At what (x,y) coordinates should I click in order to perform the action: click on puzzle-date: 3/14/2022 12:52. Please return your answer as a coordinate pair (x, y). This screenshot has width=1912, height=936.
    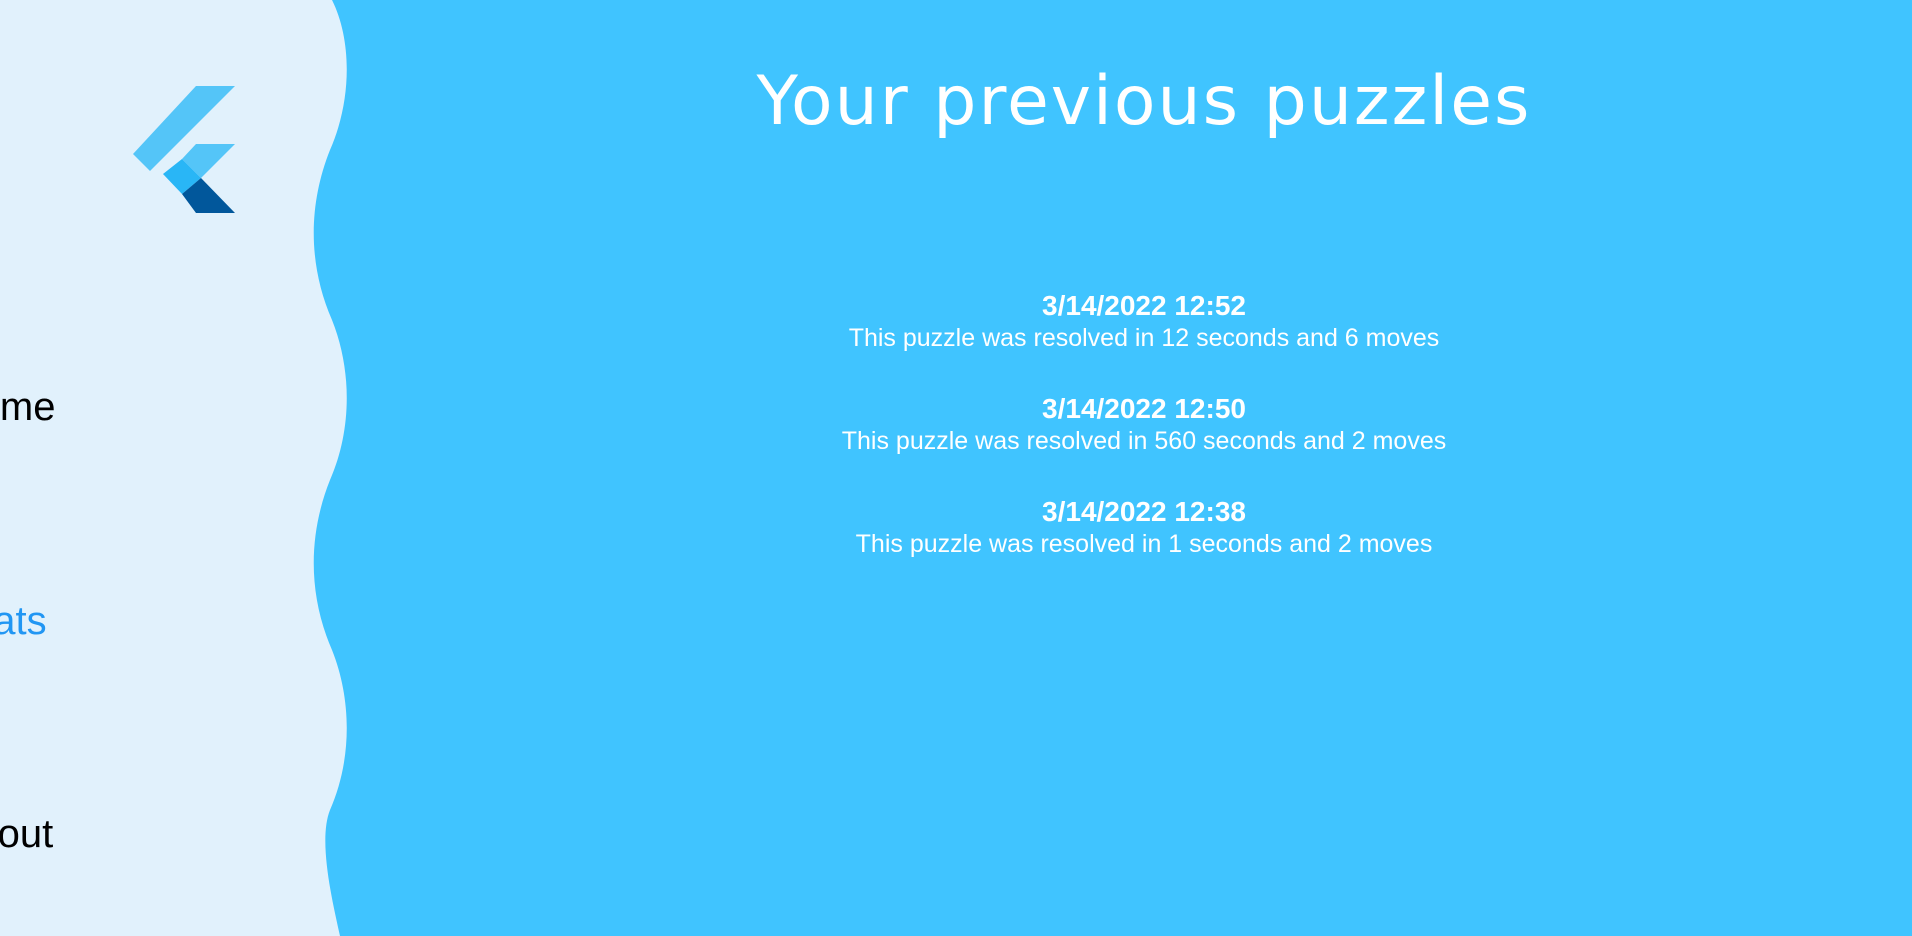
    Looking at the image, I should click on (1144, 305).